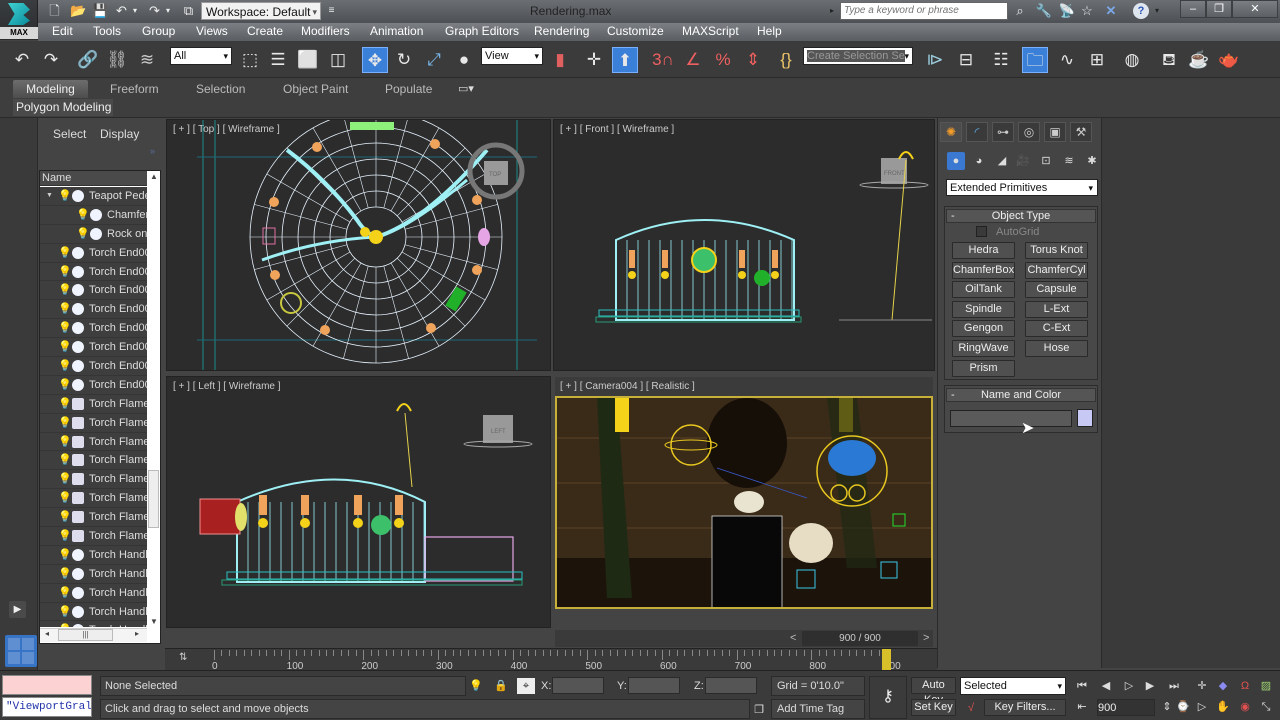 This screenshot has height=720, width=1280. Describe the element at coordinates (135, 11) in the screenshot. I see `undo-dropdown-icon: ▾` at that location.